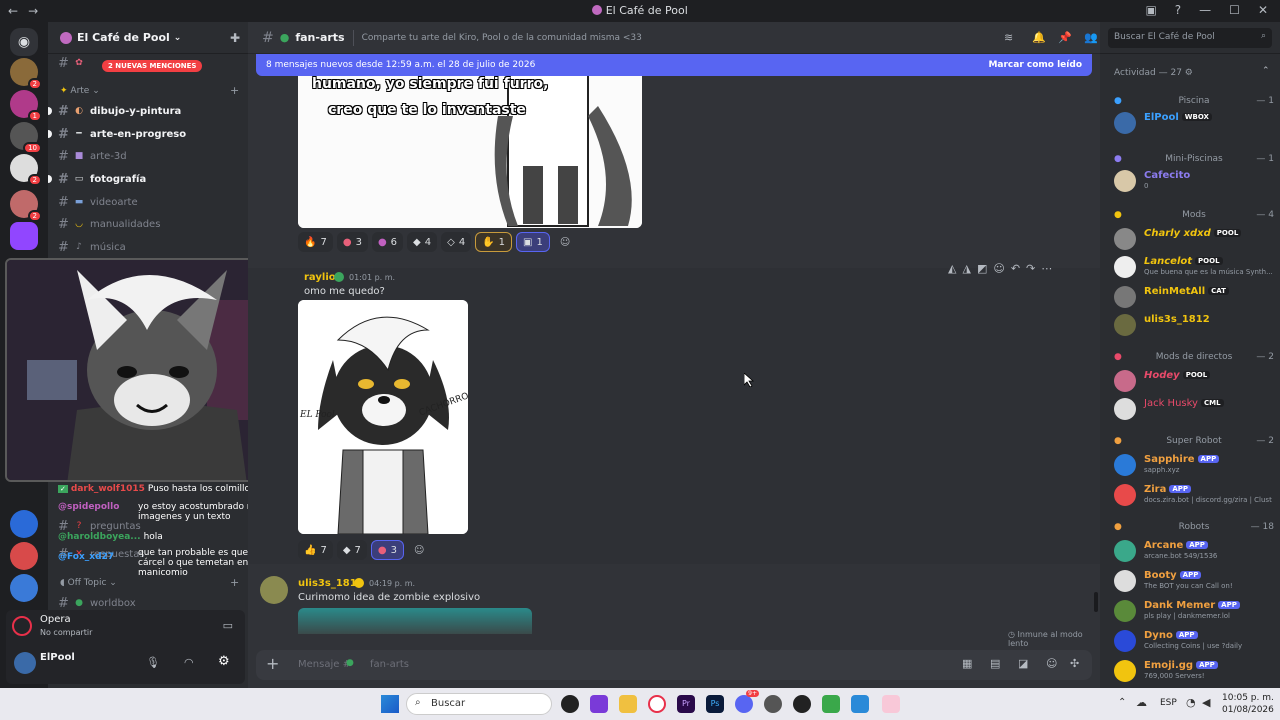  I want to click on folder-icon, so click(628, 704).